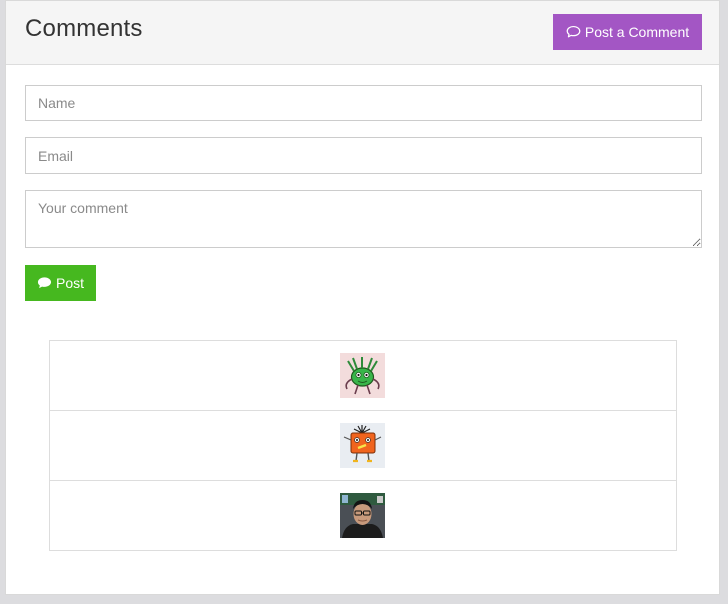 This screenshot has width=728, height=604. I want to click on comment-solid-icon, so click(44, 283).